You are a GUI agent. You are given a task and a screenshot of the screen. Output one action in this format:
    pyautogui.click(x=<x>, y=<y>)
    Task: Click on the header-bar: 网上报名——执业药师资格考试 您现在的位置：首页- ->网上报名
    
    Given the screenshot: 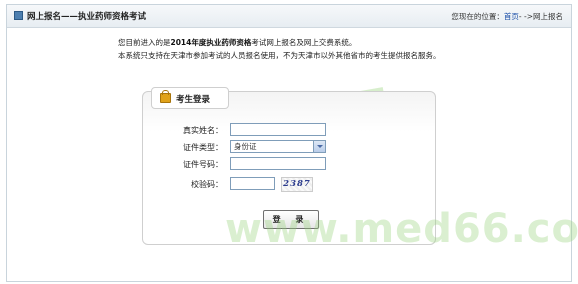 What is the action you would take?
    pyautogui.click(x=289, y=16)
    